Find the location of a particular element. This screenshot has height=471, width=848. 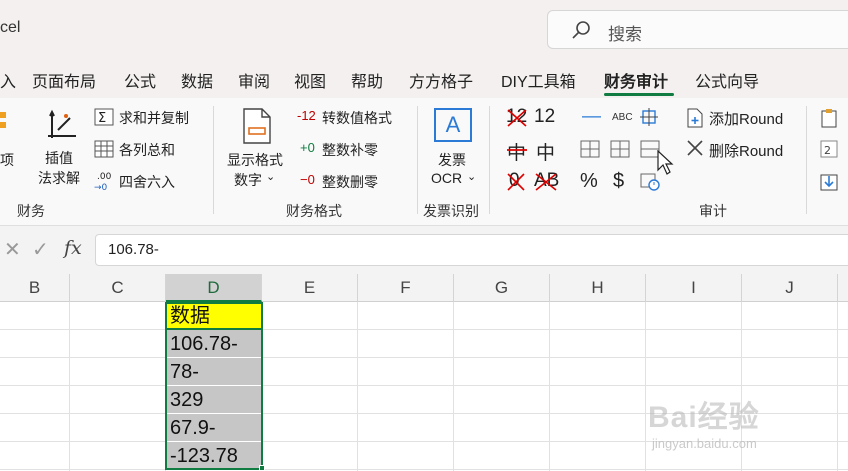

delete-prefix: −0 is located at coordinates (307, 179).